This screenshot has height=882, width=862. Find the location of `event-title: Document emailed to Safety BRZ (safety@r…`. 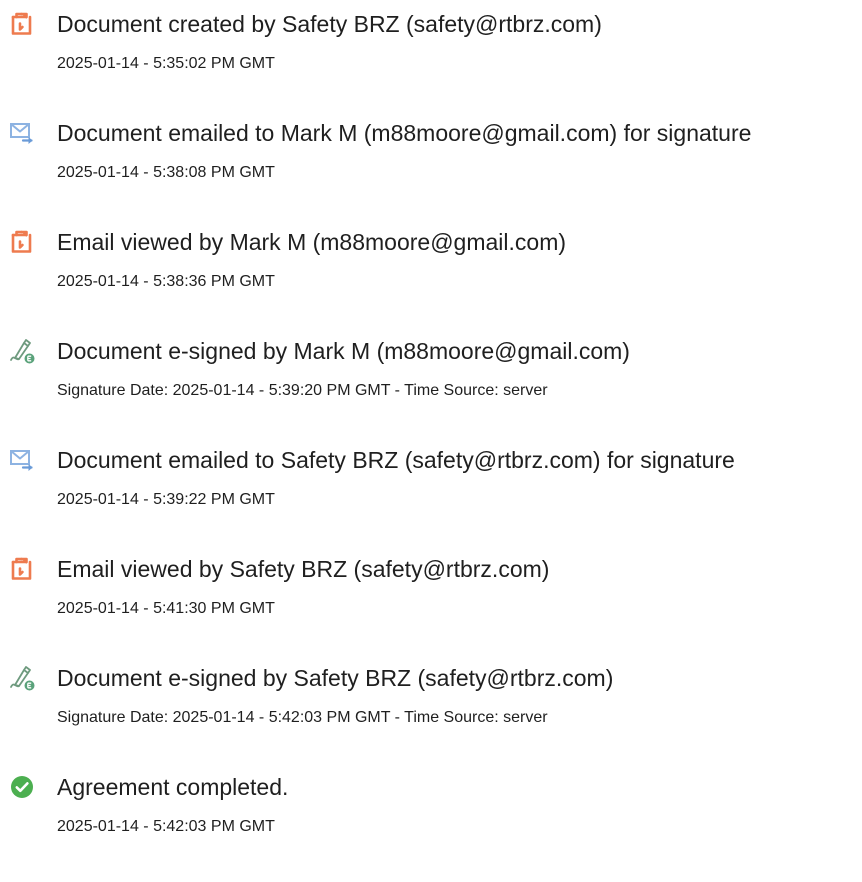

event-title: Document emailed to Safety BRZ (safety@r… is located at coordinates (396, 460).